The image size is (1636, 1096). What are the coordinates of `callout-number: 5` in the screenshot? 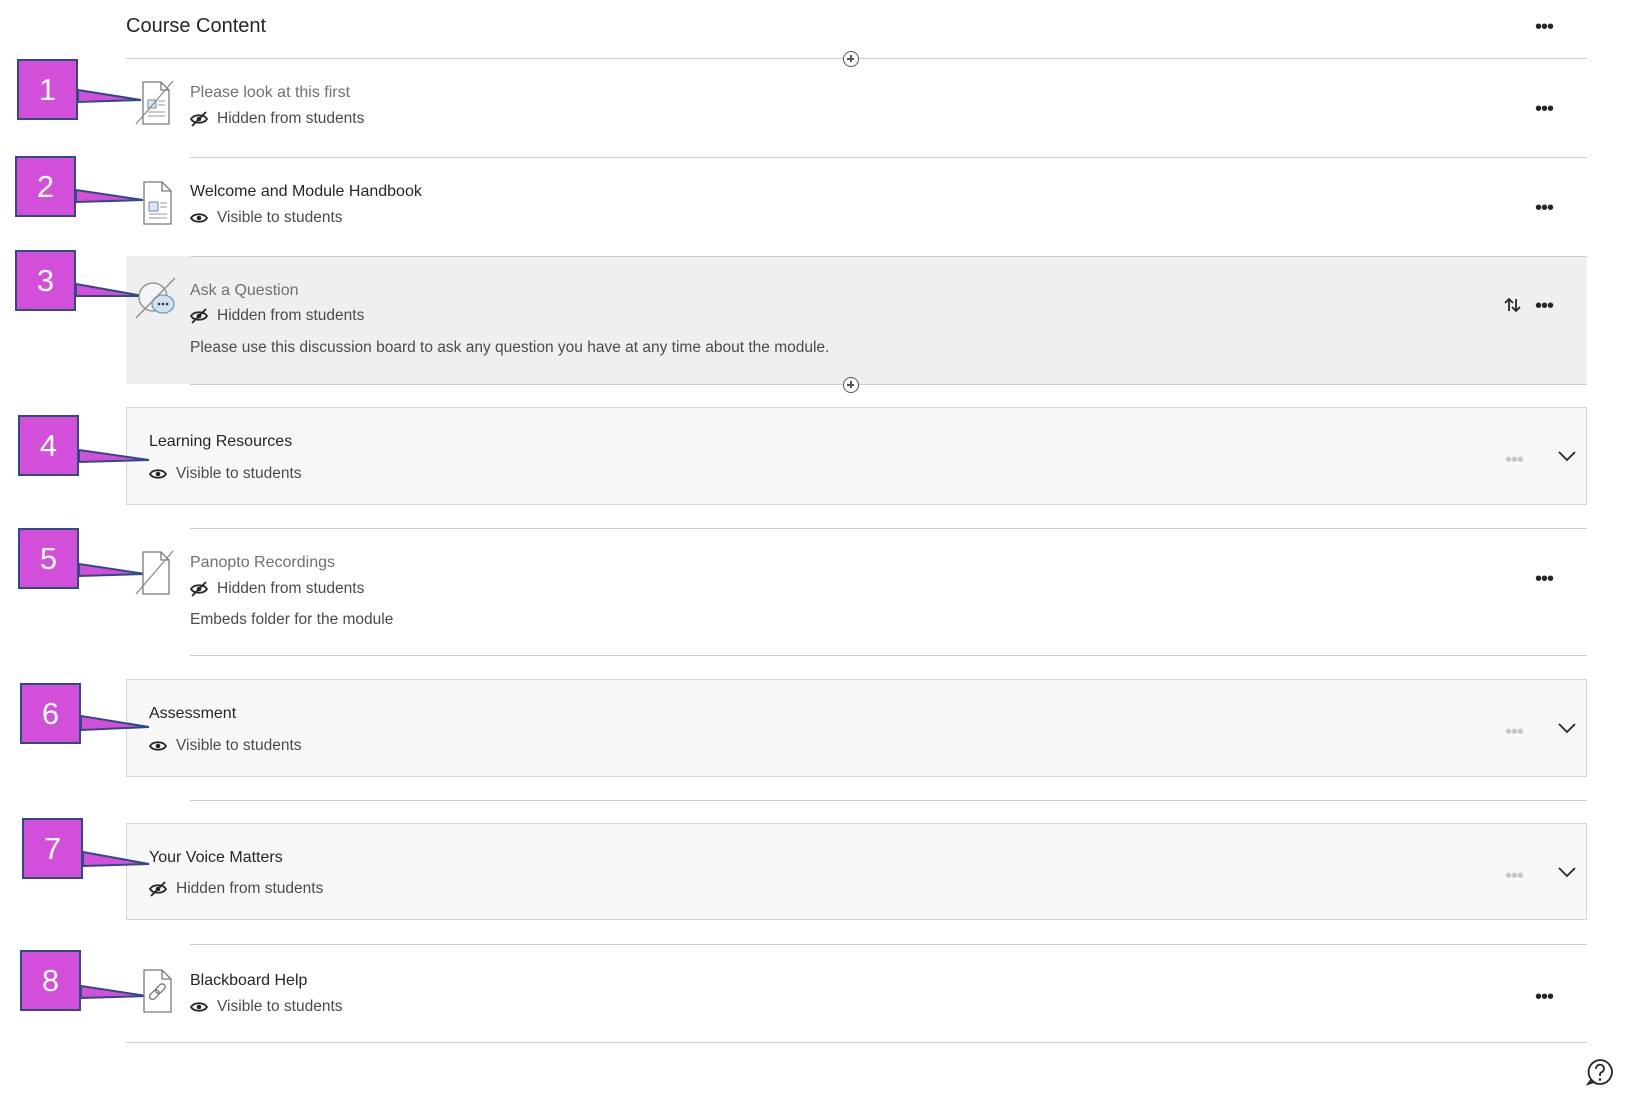 It's located at (48, 558).